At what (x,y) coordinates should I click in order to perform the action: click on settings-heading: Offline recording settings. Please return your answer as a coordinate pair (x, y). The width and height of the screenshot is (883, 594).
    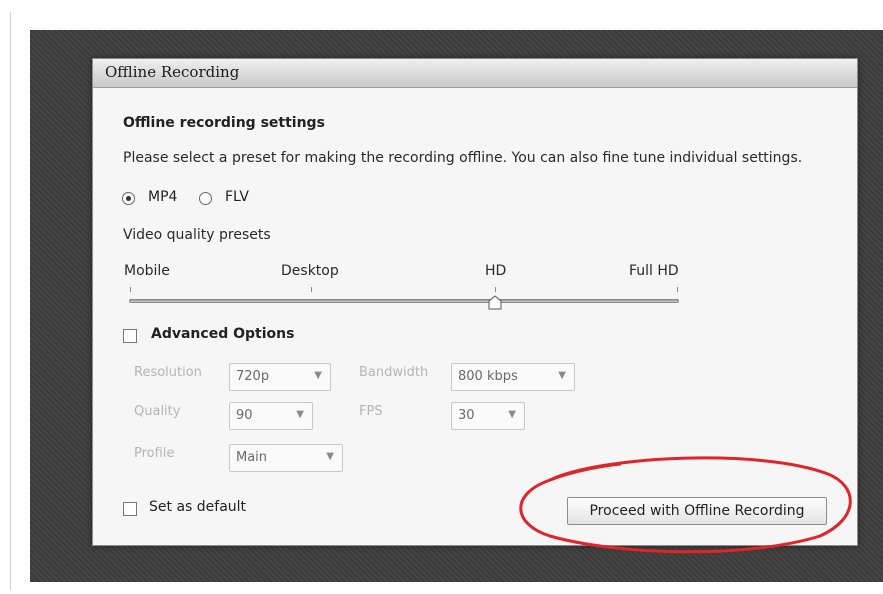
    Looking at the image, I should click on (224, 123).